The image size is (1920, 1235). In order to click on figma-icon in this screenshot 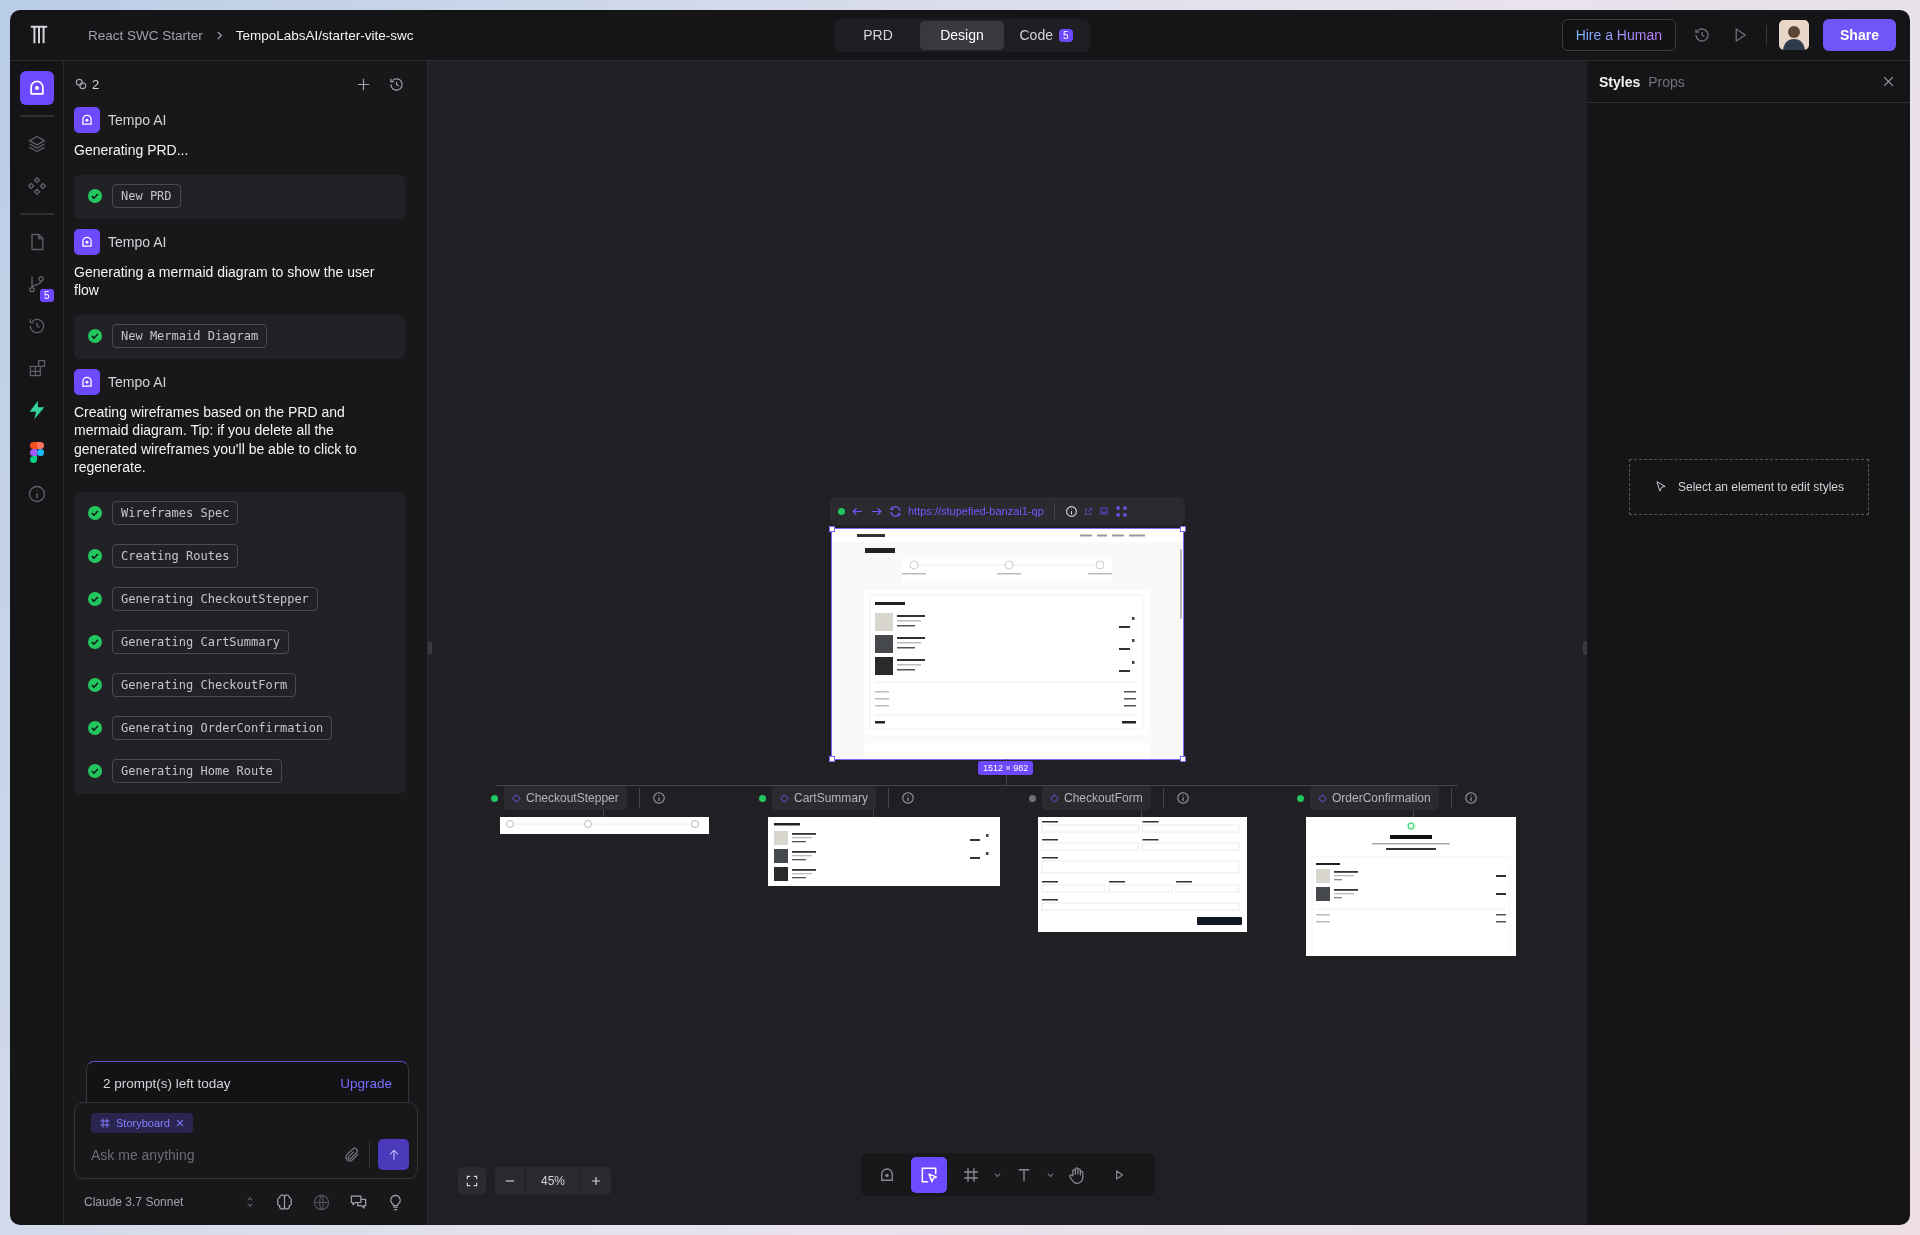, I will do `click(36, 452)`.